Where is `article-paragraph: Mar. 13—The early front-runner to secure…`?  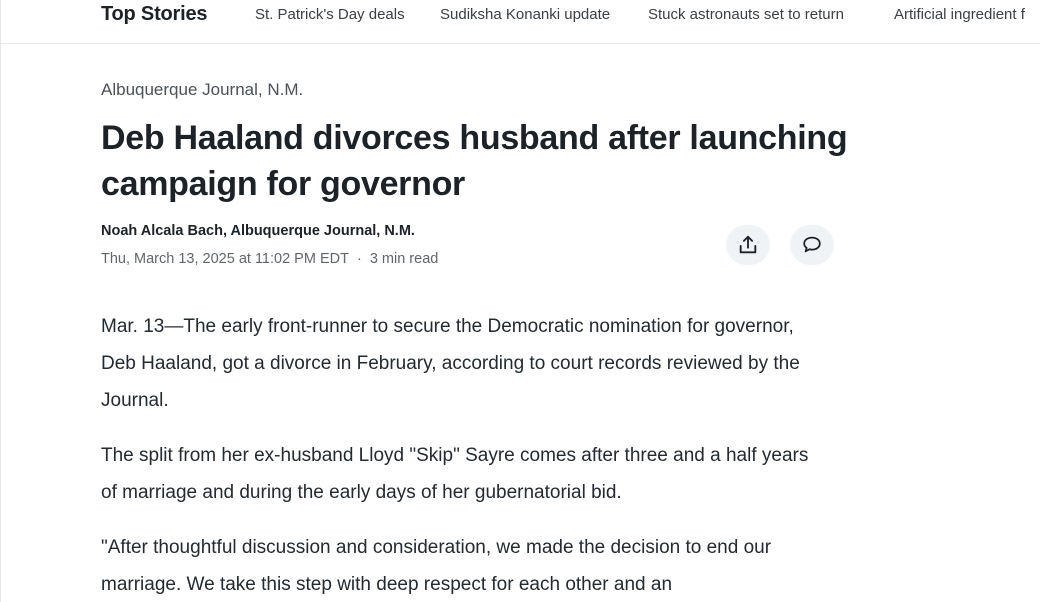 article-paragraph: Mar. 13—The early front-runner to secure… is located at coordinates (450, 363).